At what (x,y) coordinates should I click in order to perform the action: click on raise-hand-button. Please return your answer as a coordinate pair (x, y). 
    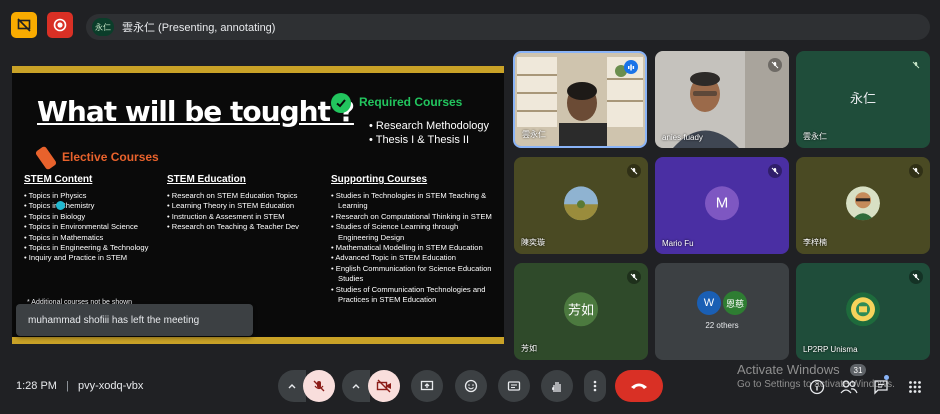
    Looking at the image, I should click on (557, 386).